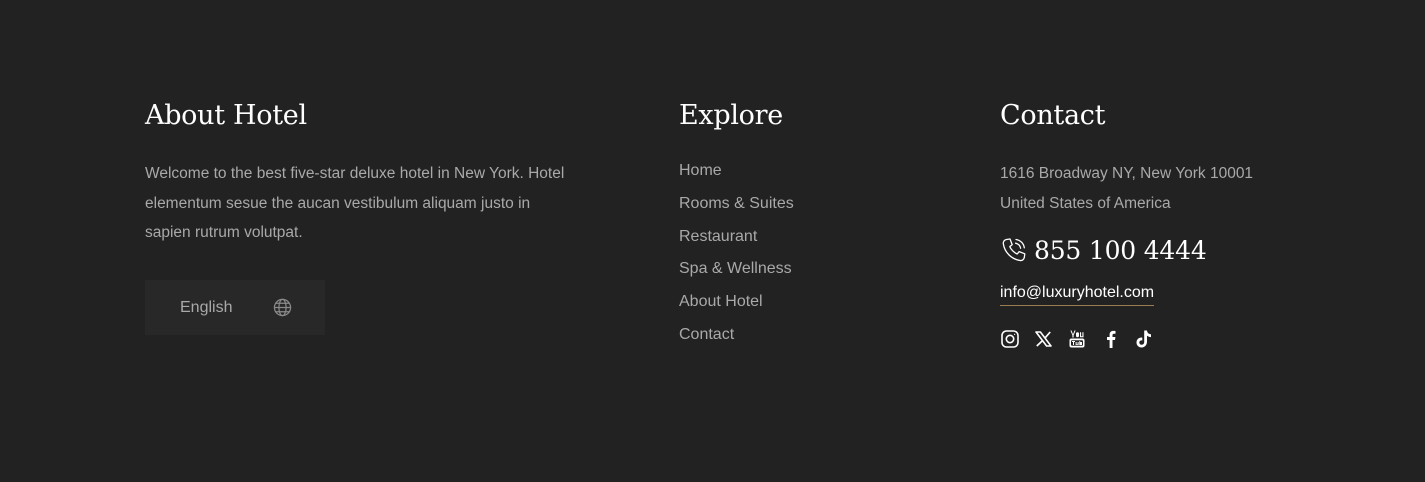 The height and width of the screenshot is (482, 1425). Describe the element at coordinates (1127, 173) in the screenshot. I see `address-line-1: 1616 Broadway NY, New York 10001` at that location.